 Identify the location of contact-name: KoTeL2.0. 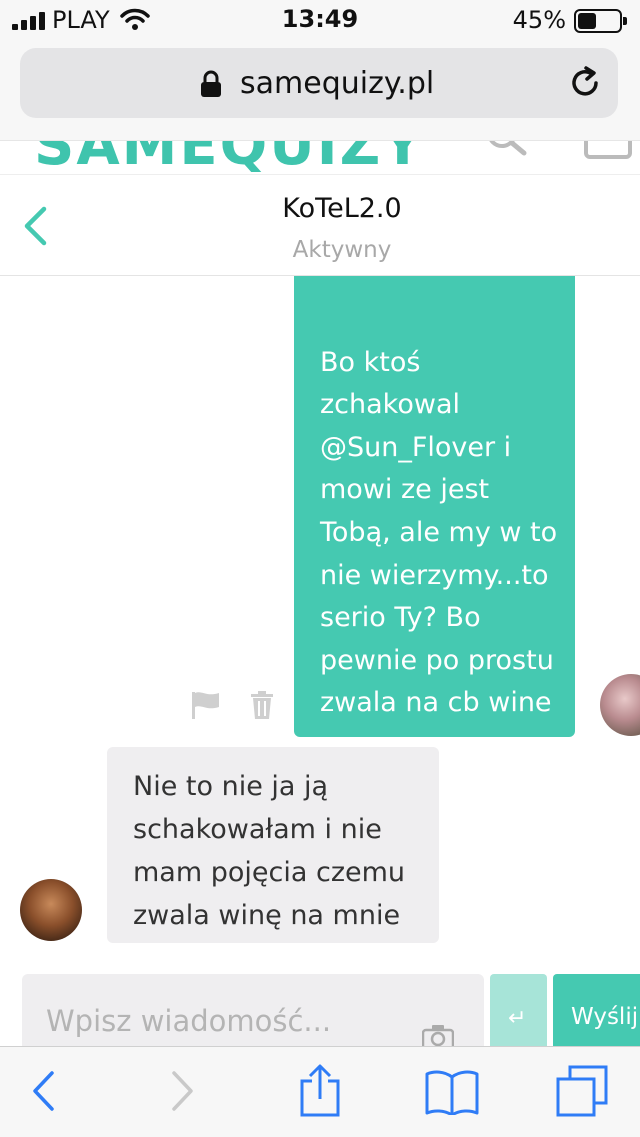
(320, 208).